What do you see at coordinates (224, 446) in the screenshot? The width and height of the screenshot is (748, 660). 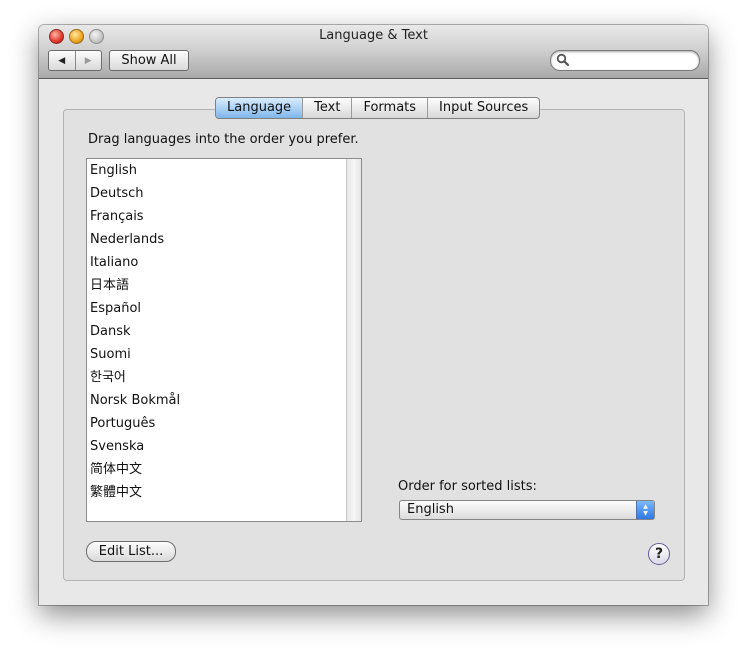 I see `language-list-item: Svenska` at bounding box center [224, 446].